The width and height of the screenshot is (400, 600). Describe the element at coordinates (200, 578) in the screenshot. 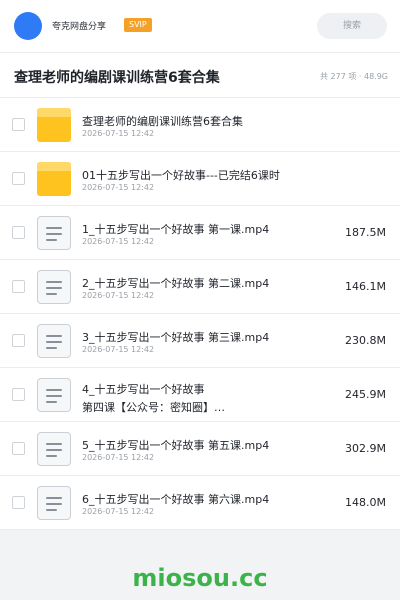

I see `site-watermark: miosou.cc` at that location.